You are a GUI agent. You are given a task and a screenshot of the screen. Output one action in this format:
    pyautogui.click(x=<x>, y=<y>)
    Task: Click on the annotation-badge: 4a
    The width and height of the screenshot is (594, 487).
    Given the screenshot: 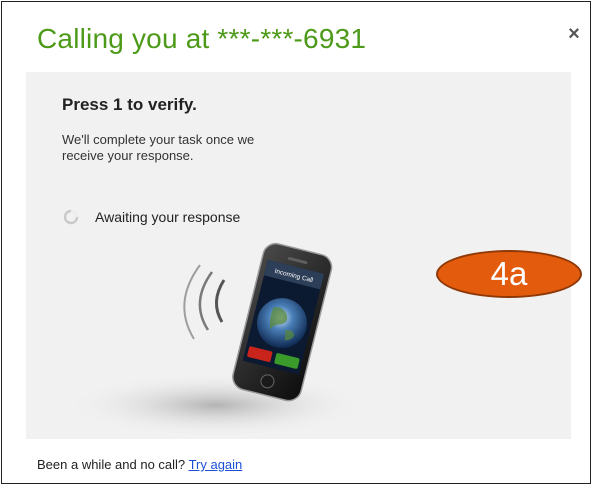 What is the action you would take?
    pyautogui.click(x=509, y=274)
    